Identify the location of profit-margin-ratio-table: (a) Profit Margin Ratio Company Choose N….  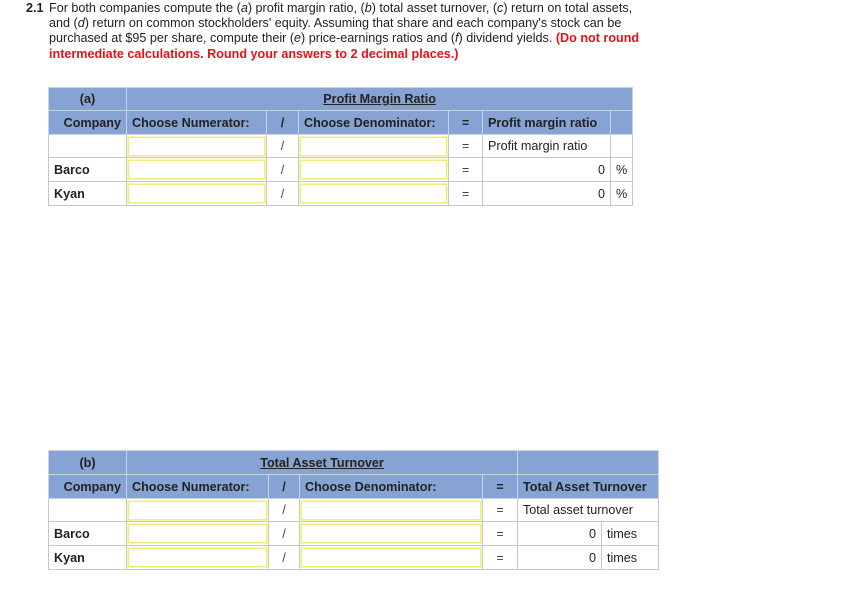
(341, 146).